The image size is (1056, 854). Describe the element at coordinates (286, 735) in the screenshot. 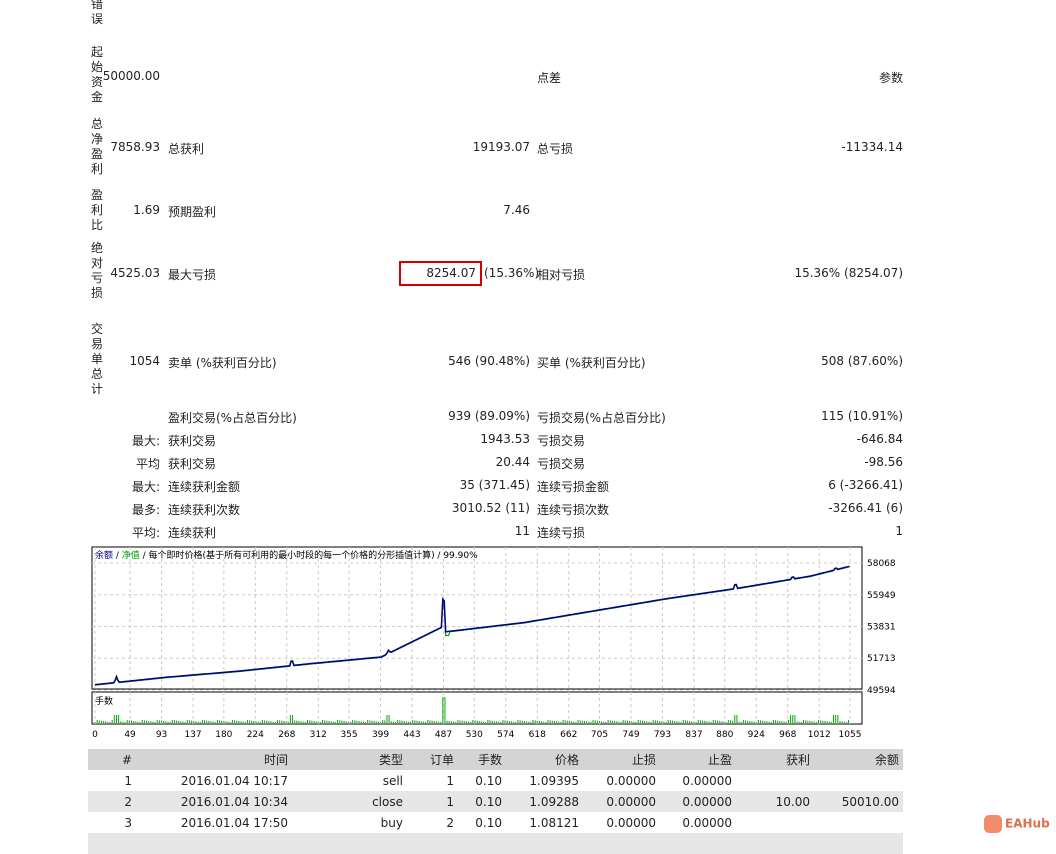

I see `x-tick-label: 268` at that location.